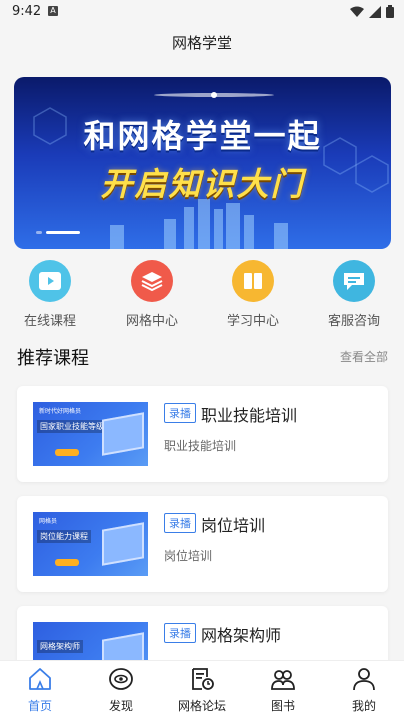 The width and height of the screenshot is (404, 718). What do you see at coordinates (202, 12) in the screenshot?
I see `status-bar: 9:42 A` at bounding box center [202, 12].